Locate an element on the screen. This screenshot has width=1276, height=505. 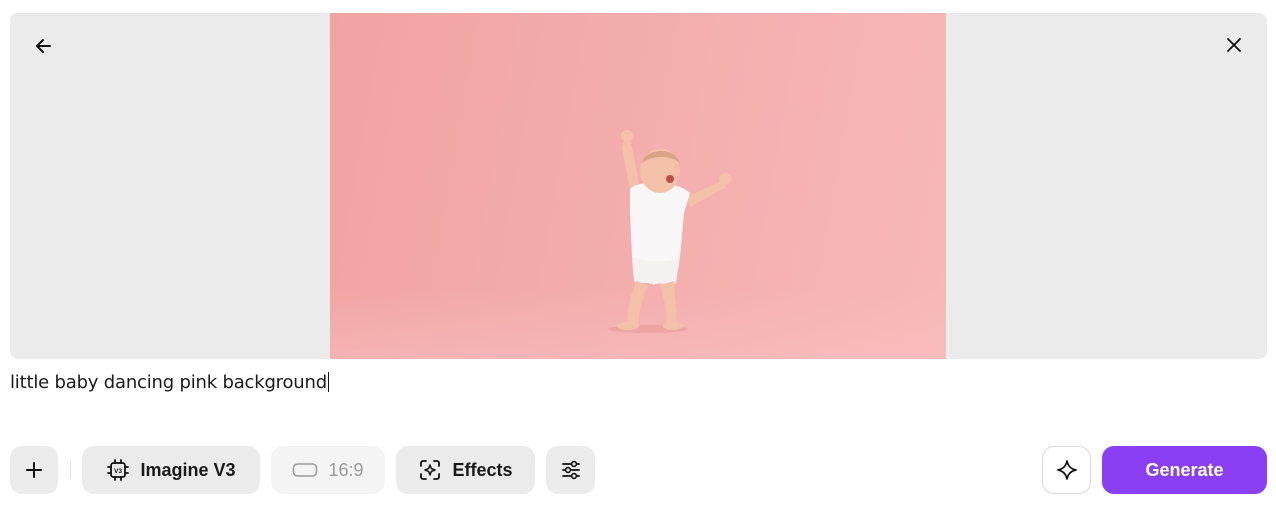
plus-icon is located at coordinates (34, 470).